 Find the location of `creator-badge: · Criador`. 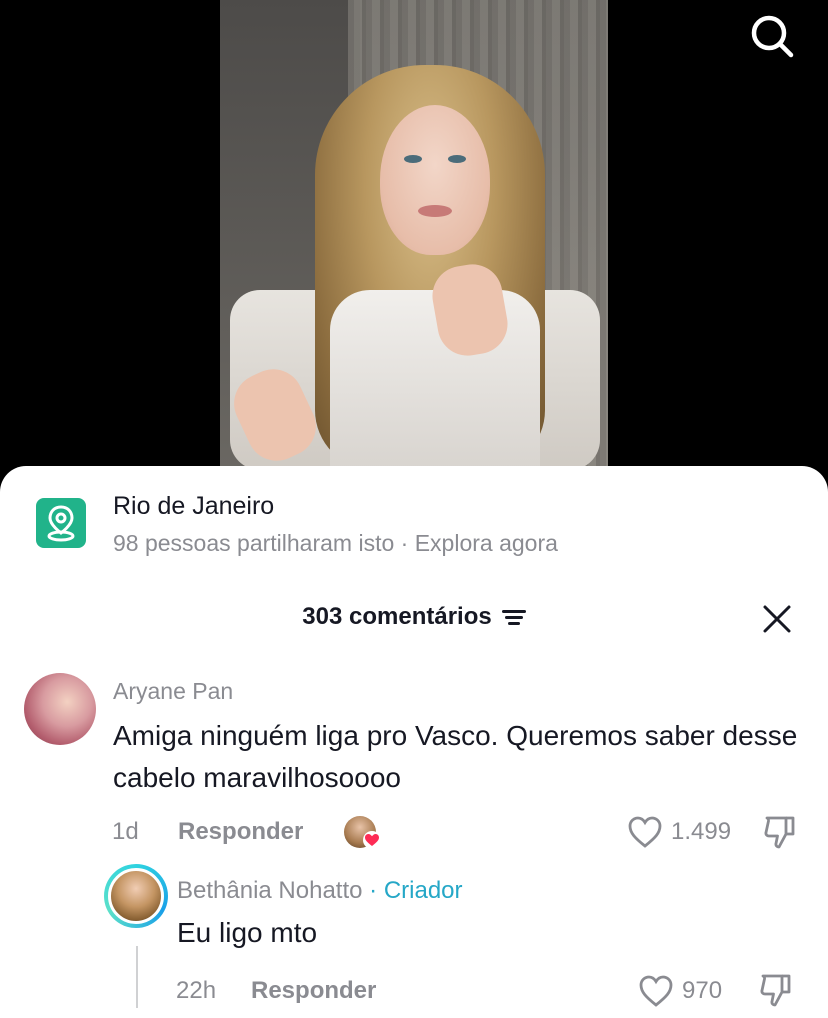

creator-badge: · Criador is located at coordinates (416, 890).